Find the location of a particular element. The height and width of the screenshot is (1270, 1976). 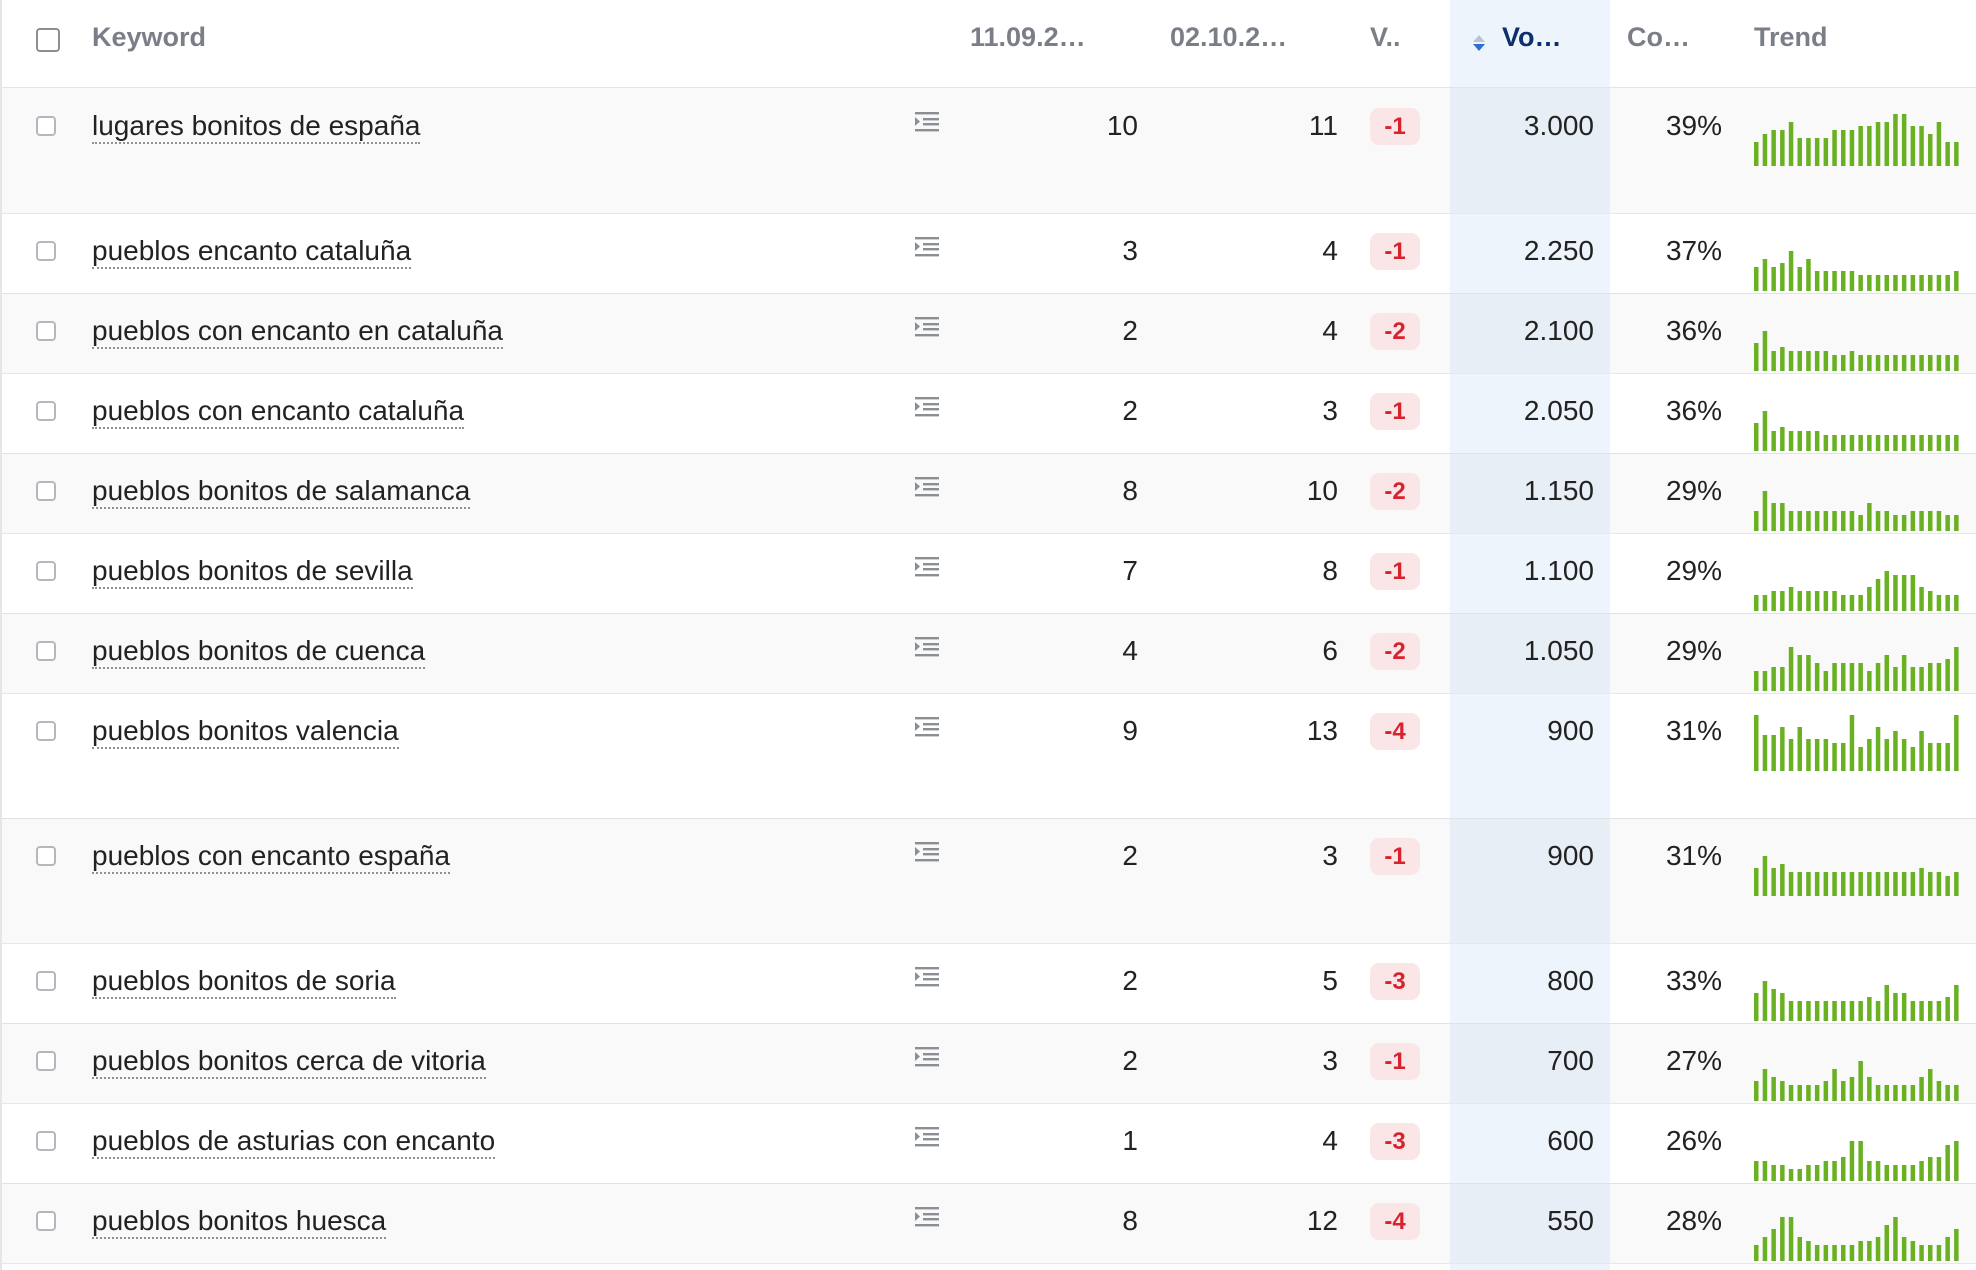

keyword-link: pueblos encanto cataluña is located at coordinates (252, 252).